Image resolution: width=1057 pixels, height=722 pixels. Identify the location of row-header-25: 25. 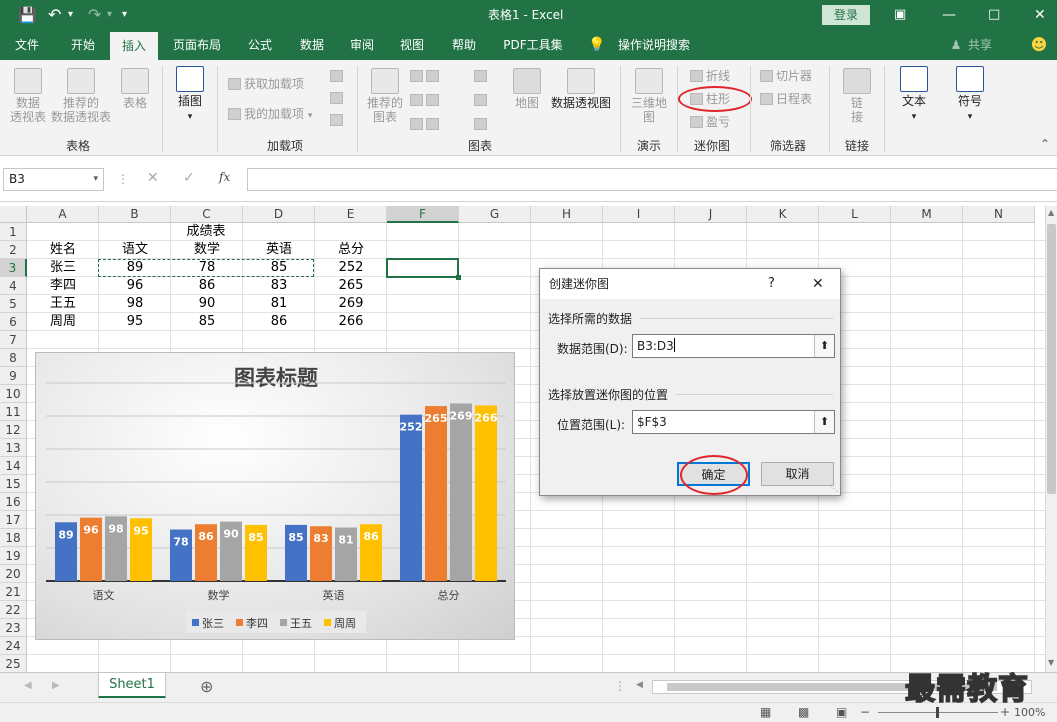
(13, 663).